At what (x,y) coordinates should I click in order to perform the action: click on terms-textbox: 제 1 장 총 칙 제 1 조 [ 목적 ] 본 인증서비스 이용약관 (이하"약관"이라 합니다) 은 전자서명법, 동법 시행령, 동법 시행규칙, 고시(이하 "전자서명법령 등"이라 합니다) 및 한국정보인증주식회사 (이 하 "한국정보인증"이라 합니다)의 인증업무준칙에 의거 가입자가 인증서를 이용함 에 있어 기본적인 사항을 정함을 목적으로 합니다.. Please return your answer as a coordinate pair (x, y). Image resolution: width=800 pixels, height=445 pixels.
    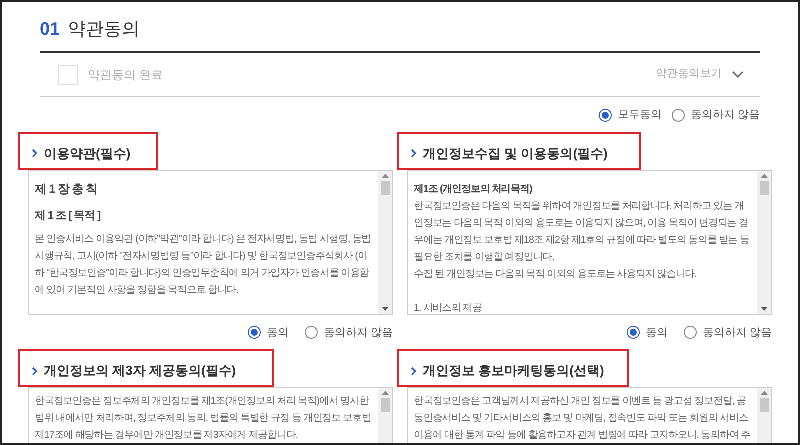
    Looking at the image, I should click on (210, 242).